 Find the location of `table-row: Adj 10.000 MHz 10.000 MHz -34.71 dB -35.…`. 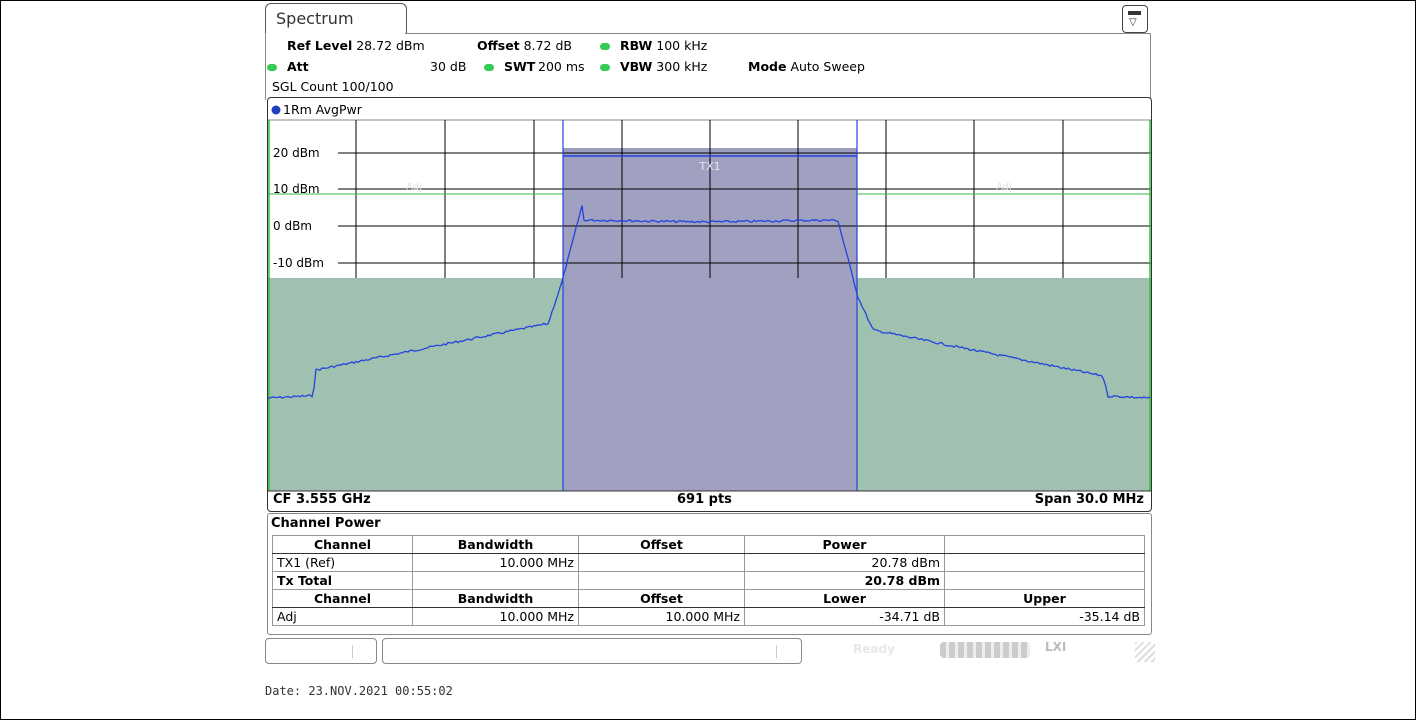

table-row: Adj 10.000 MHz 10.000 MHz -34.71 dB -35.… is located at coordinates (708, 616).